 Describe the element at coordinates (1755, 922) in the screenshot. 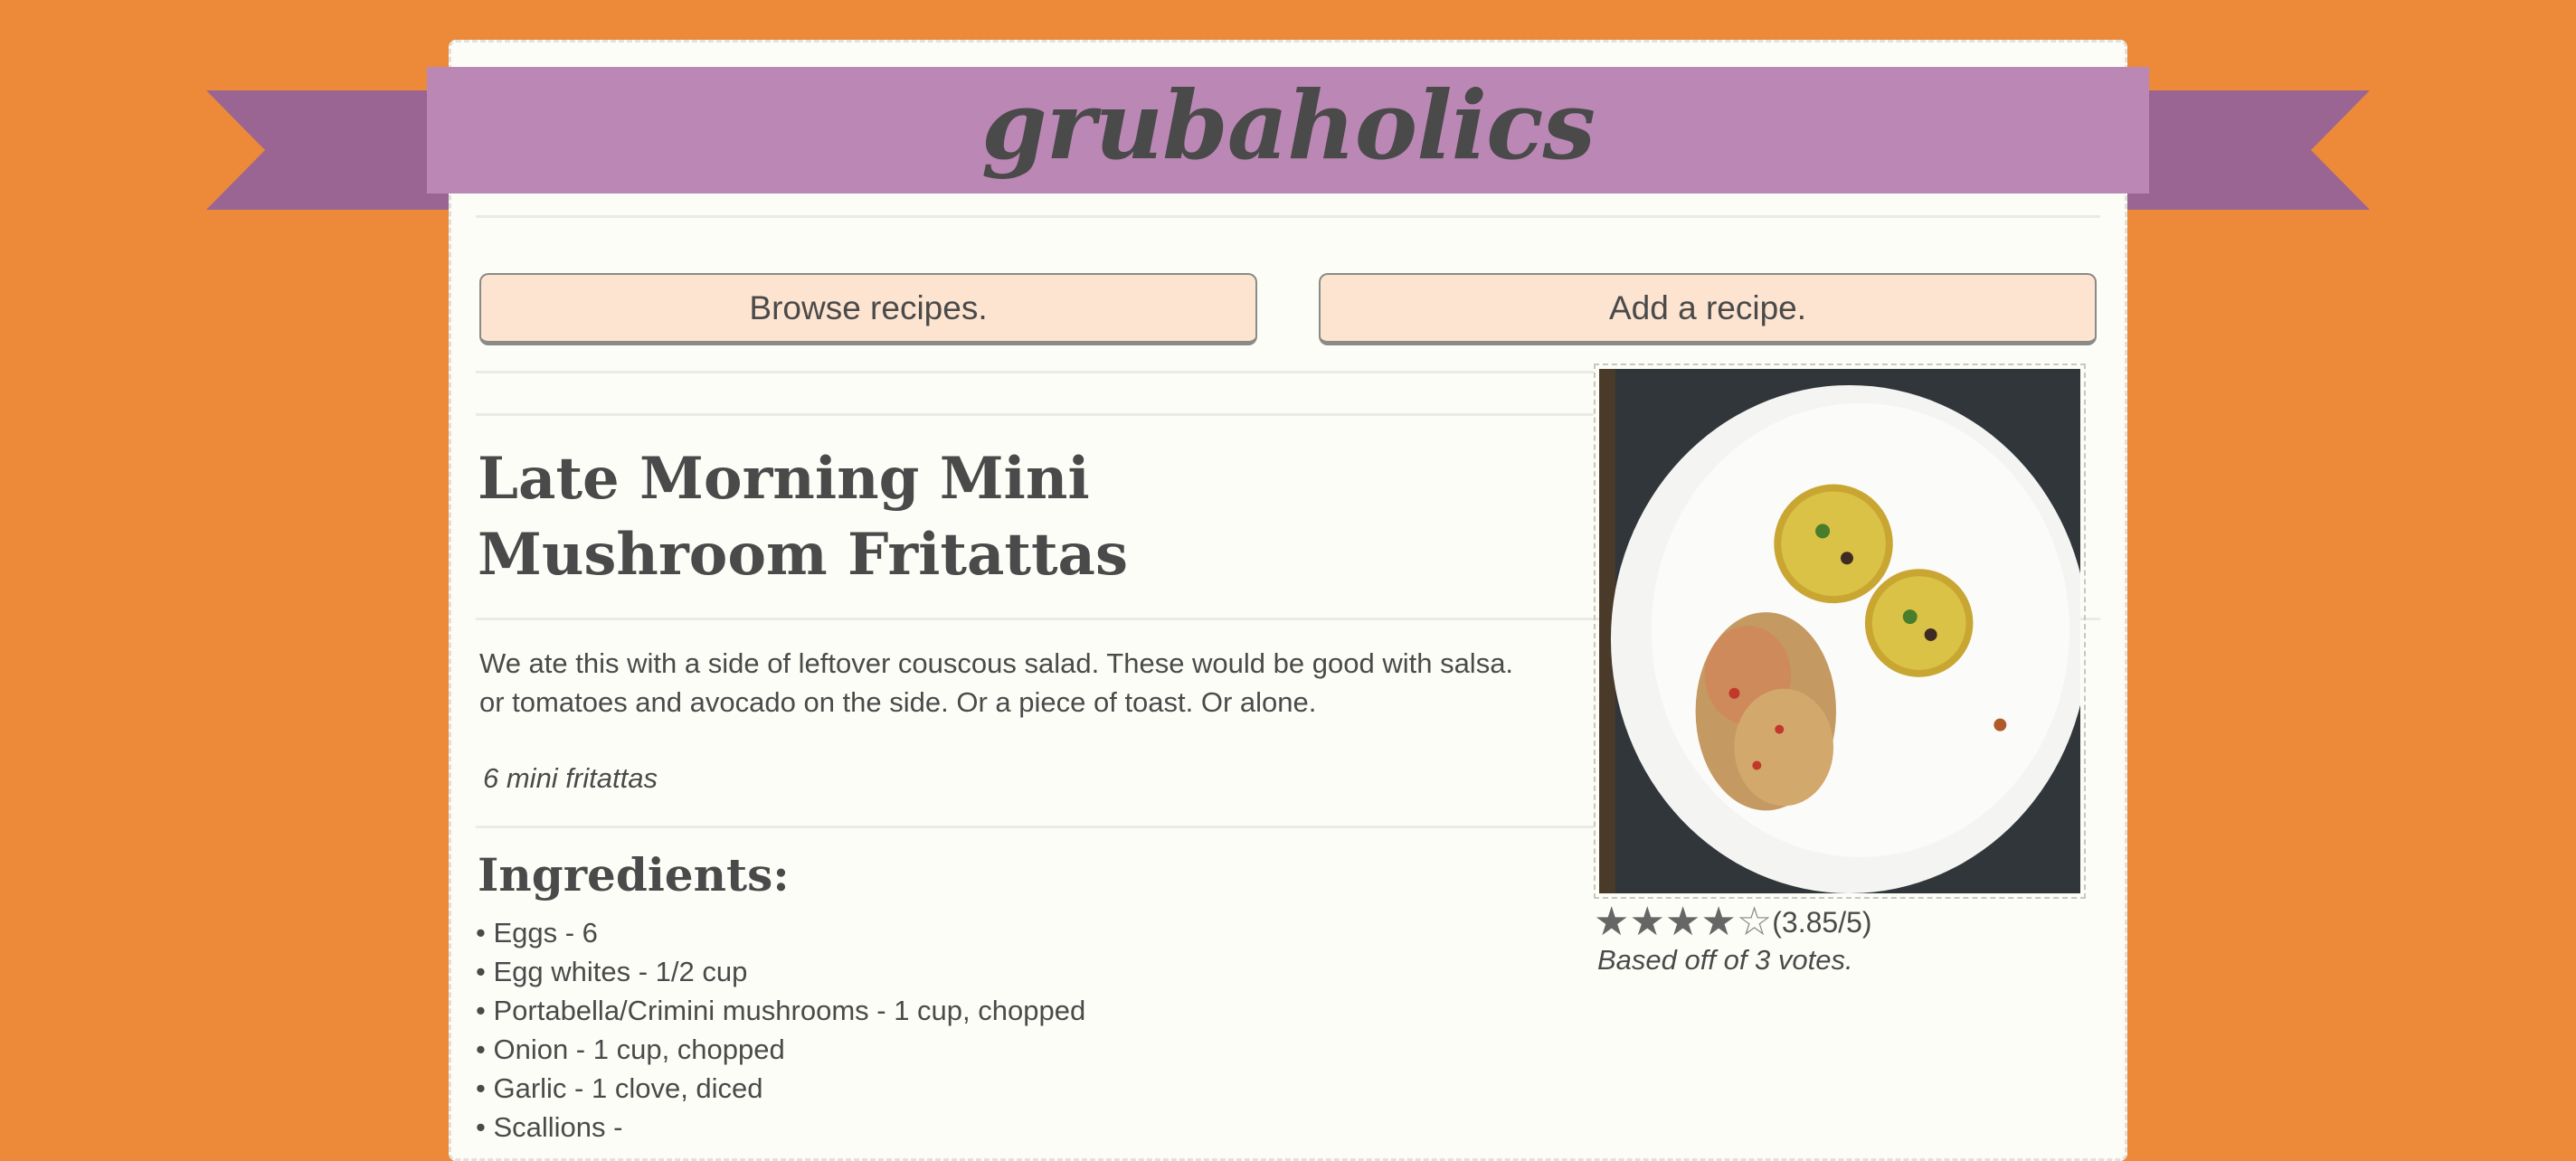

I see `star-empty-icon: ☆` at that location.